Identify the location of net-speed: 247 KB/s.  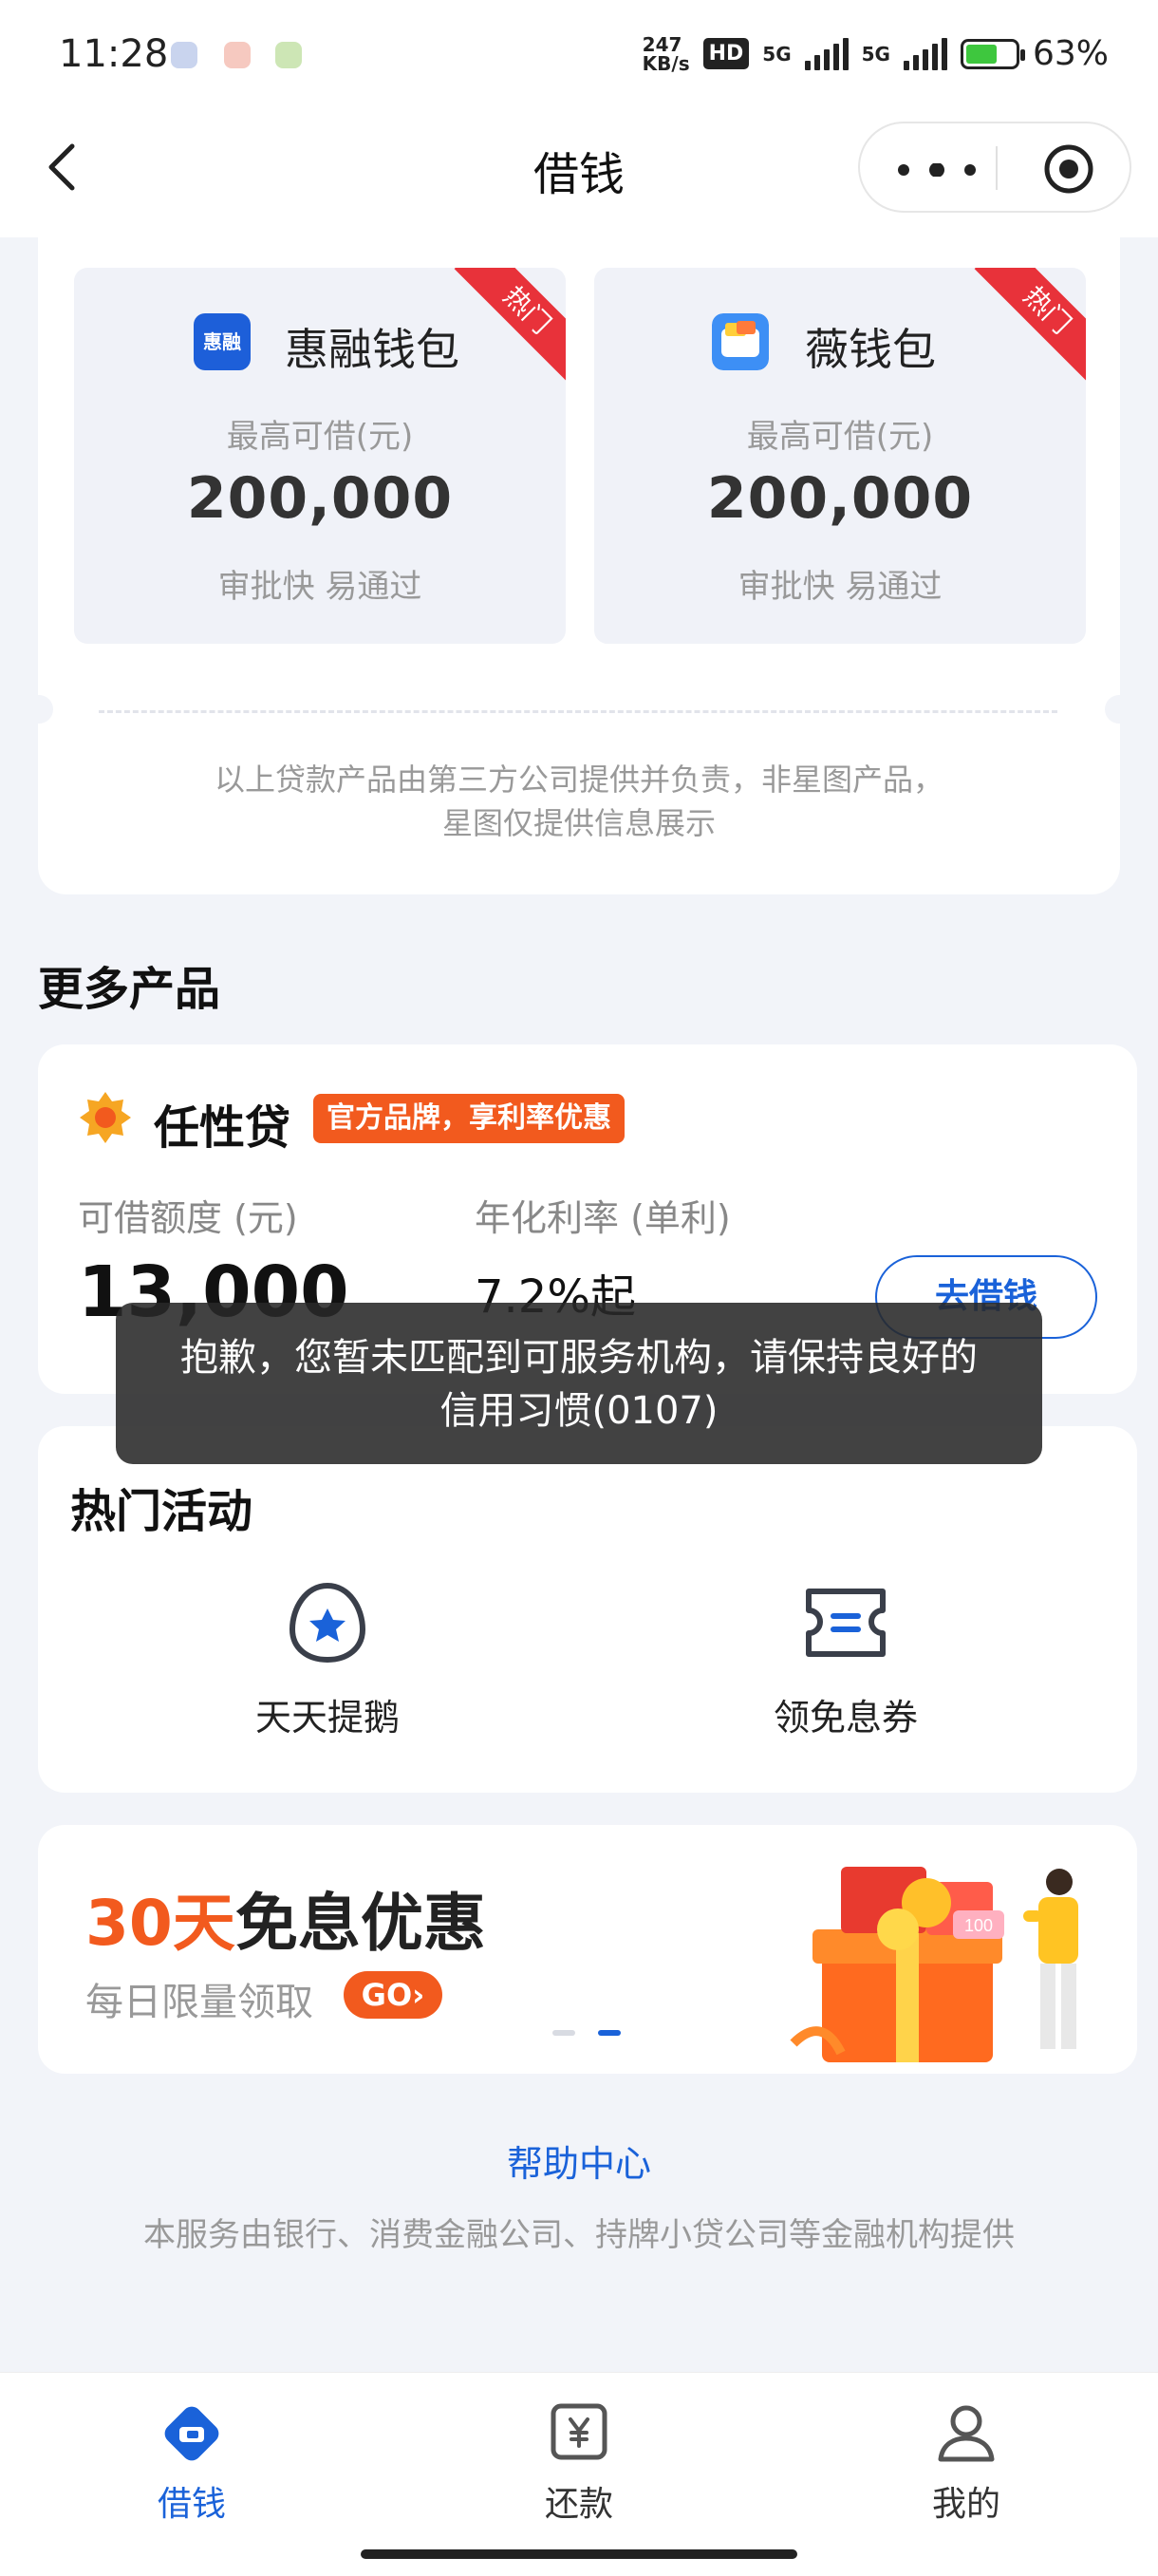
(666, 53).